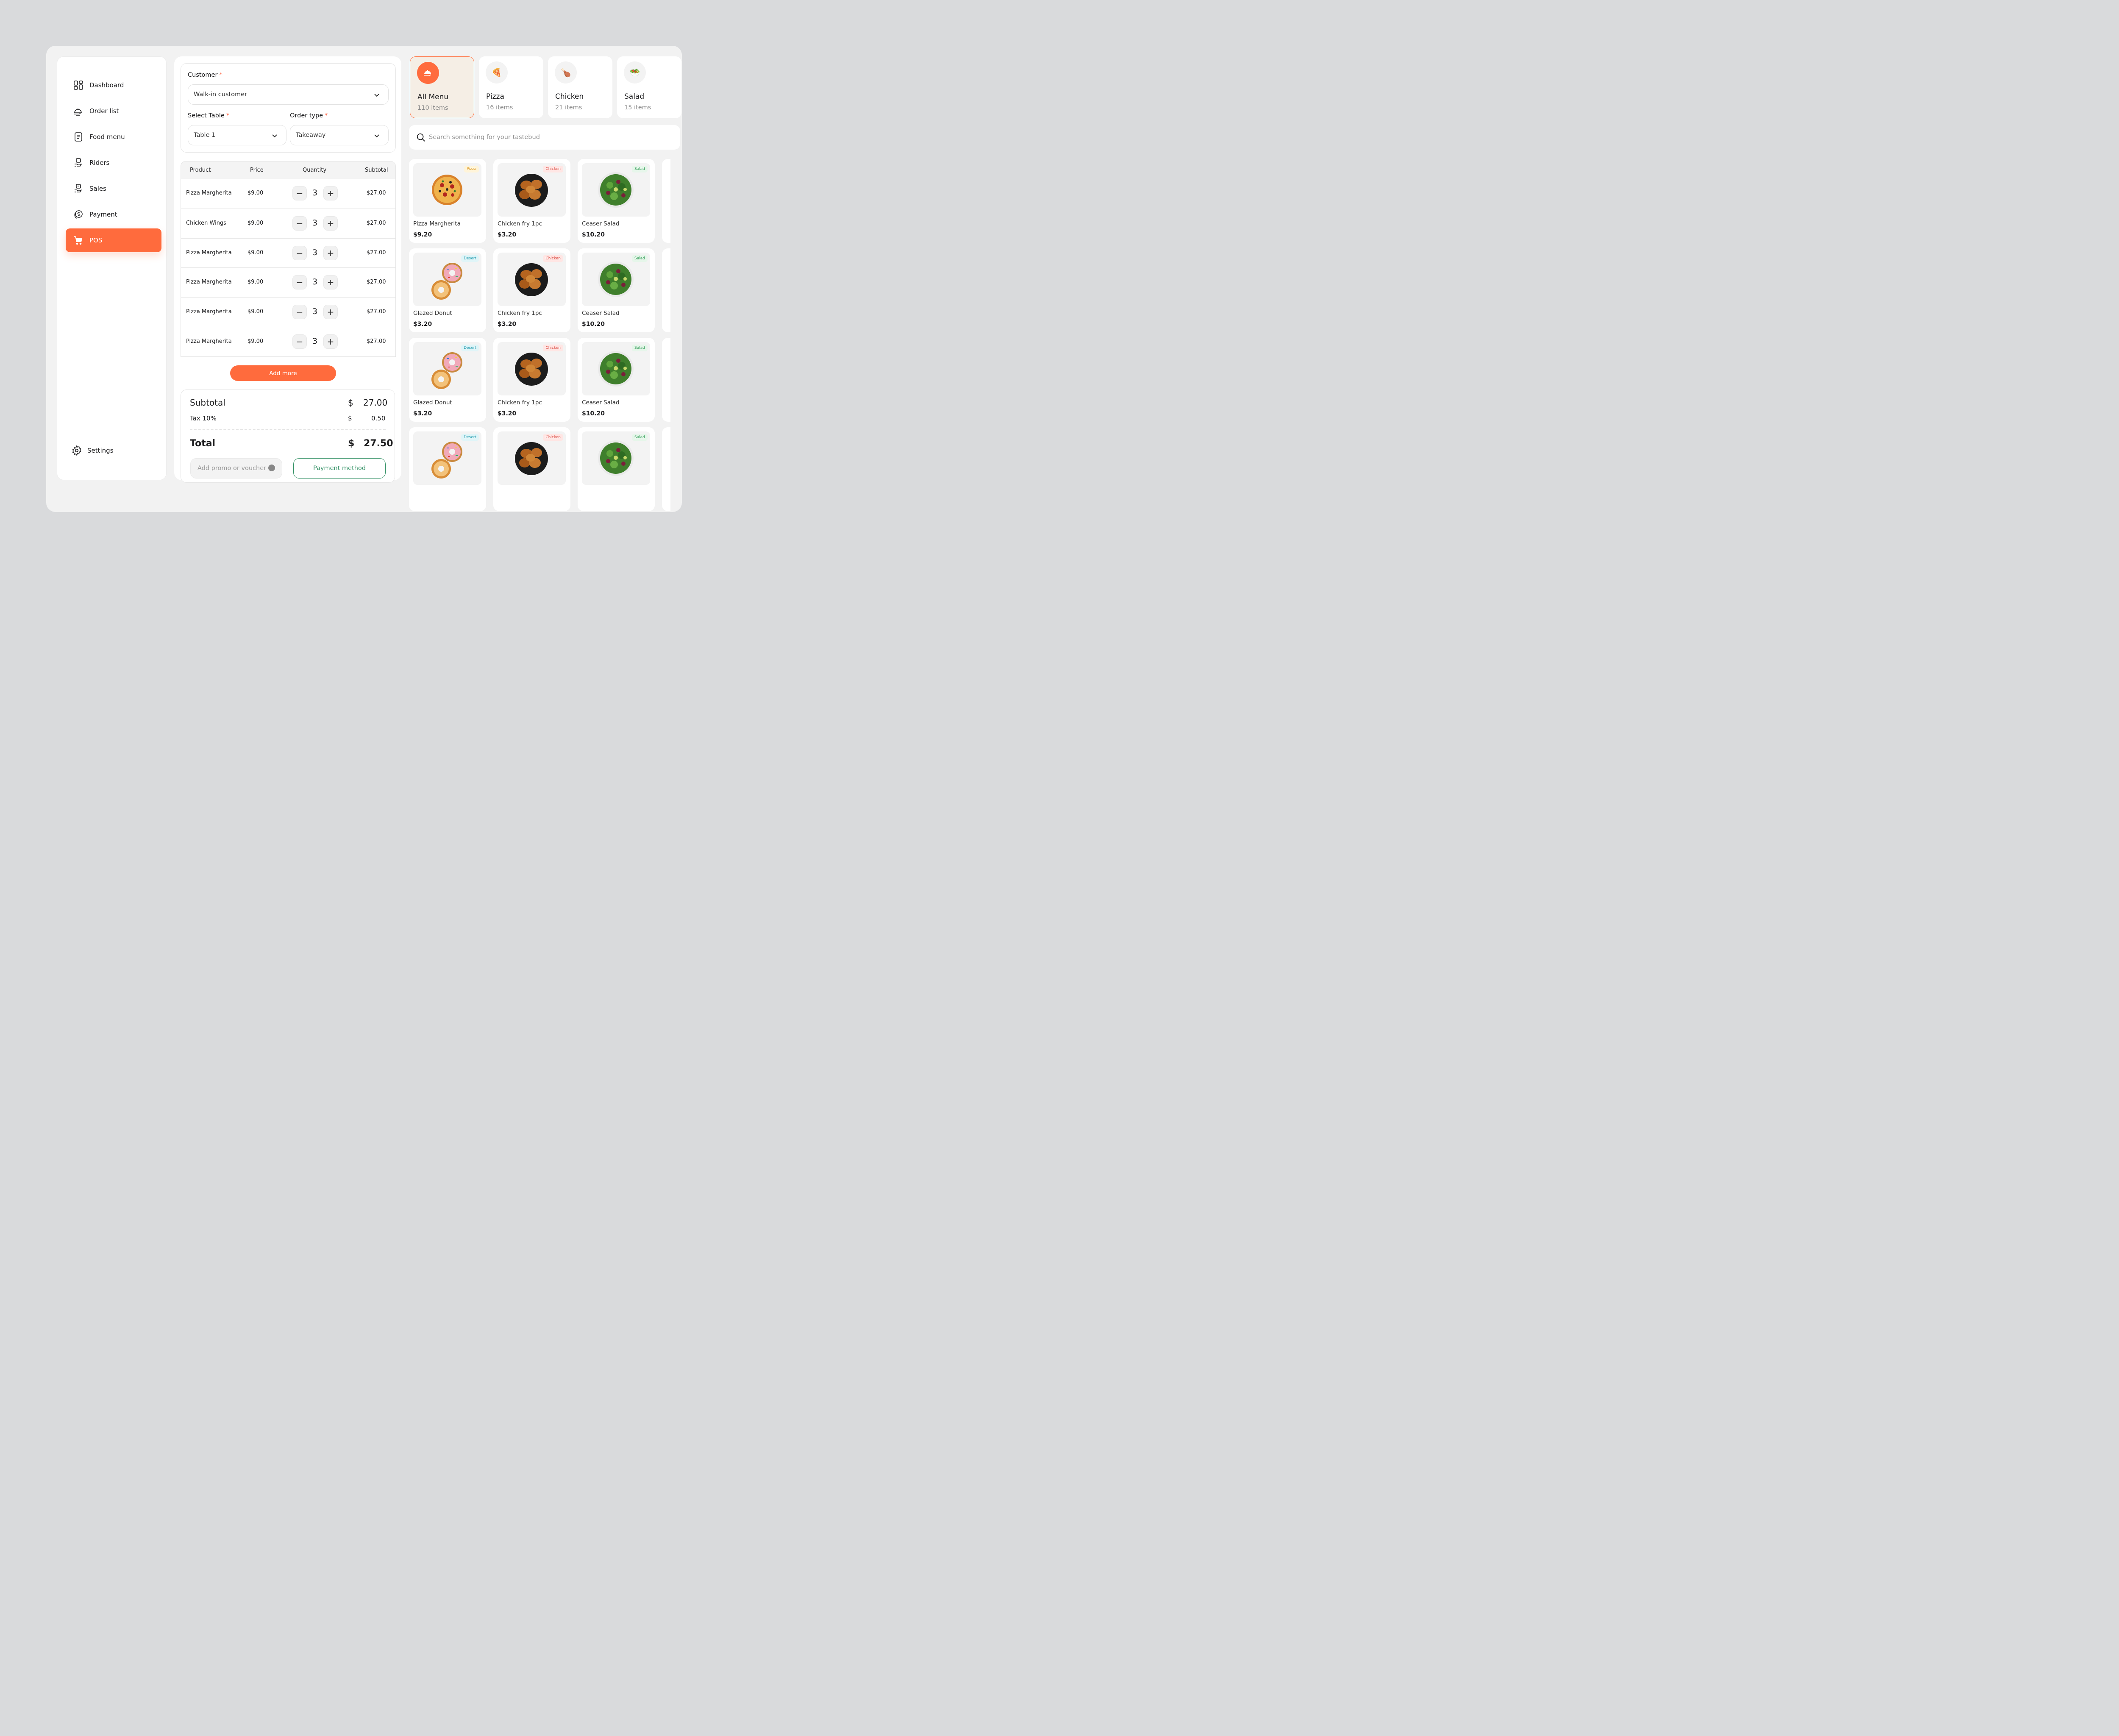  Describe the element at coordinates (379, 443) in the screenshot. I see `total-value: 27.50` at that location.